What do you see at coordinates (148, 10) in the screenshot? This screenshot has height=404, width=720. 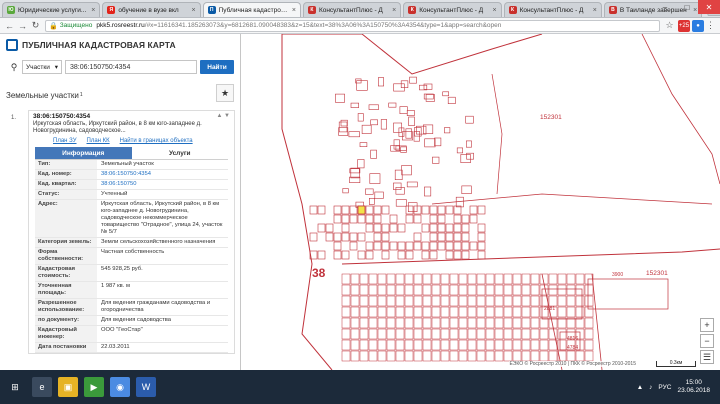 I see `tab-title: обучение в вузе вкл` at bounding box center [148, 10].